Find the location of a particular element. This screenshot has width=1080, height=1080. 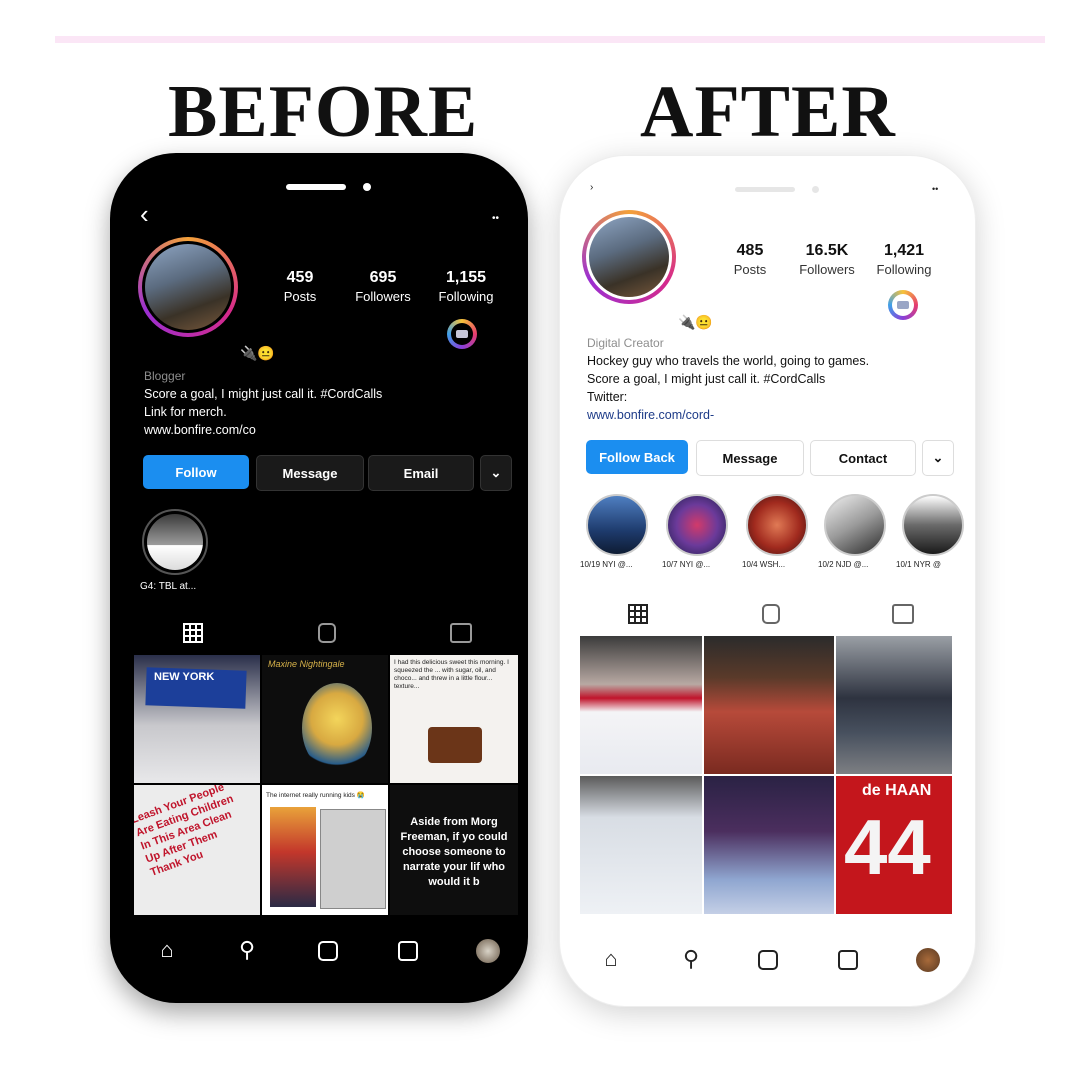

top-accent-line is located at coordinates (550, 39).